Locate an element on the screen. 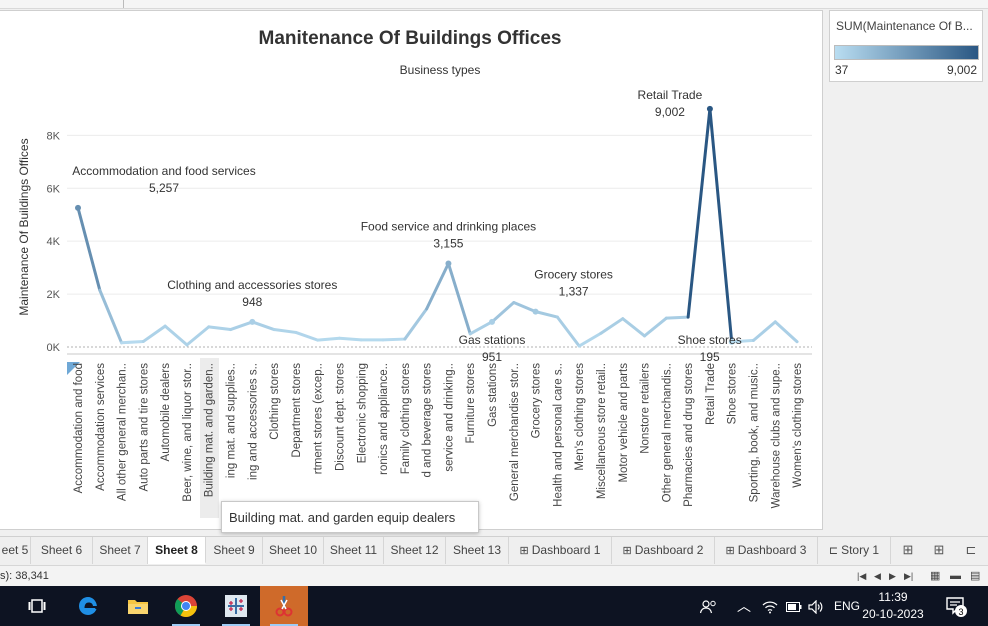  tab-story-1: ⊏ Story 1 is located at coordinates (854, 550).